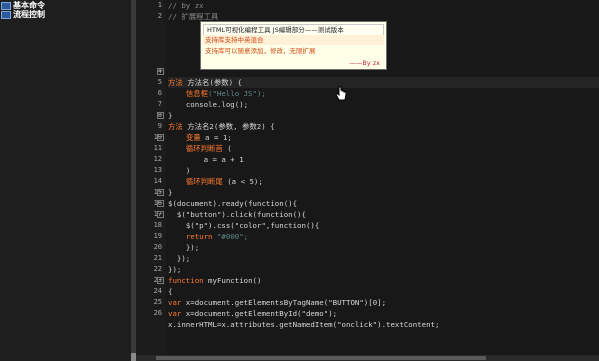 The width and height of the screenshot is (599, 361). What do you see at coordinates (259, 313) in the screenshot?
I see `code-text: x=document.getElementById("demo");` at bounding box center [259, 313].